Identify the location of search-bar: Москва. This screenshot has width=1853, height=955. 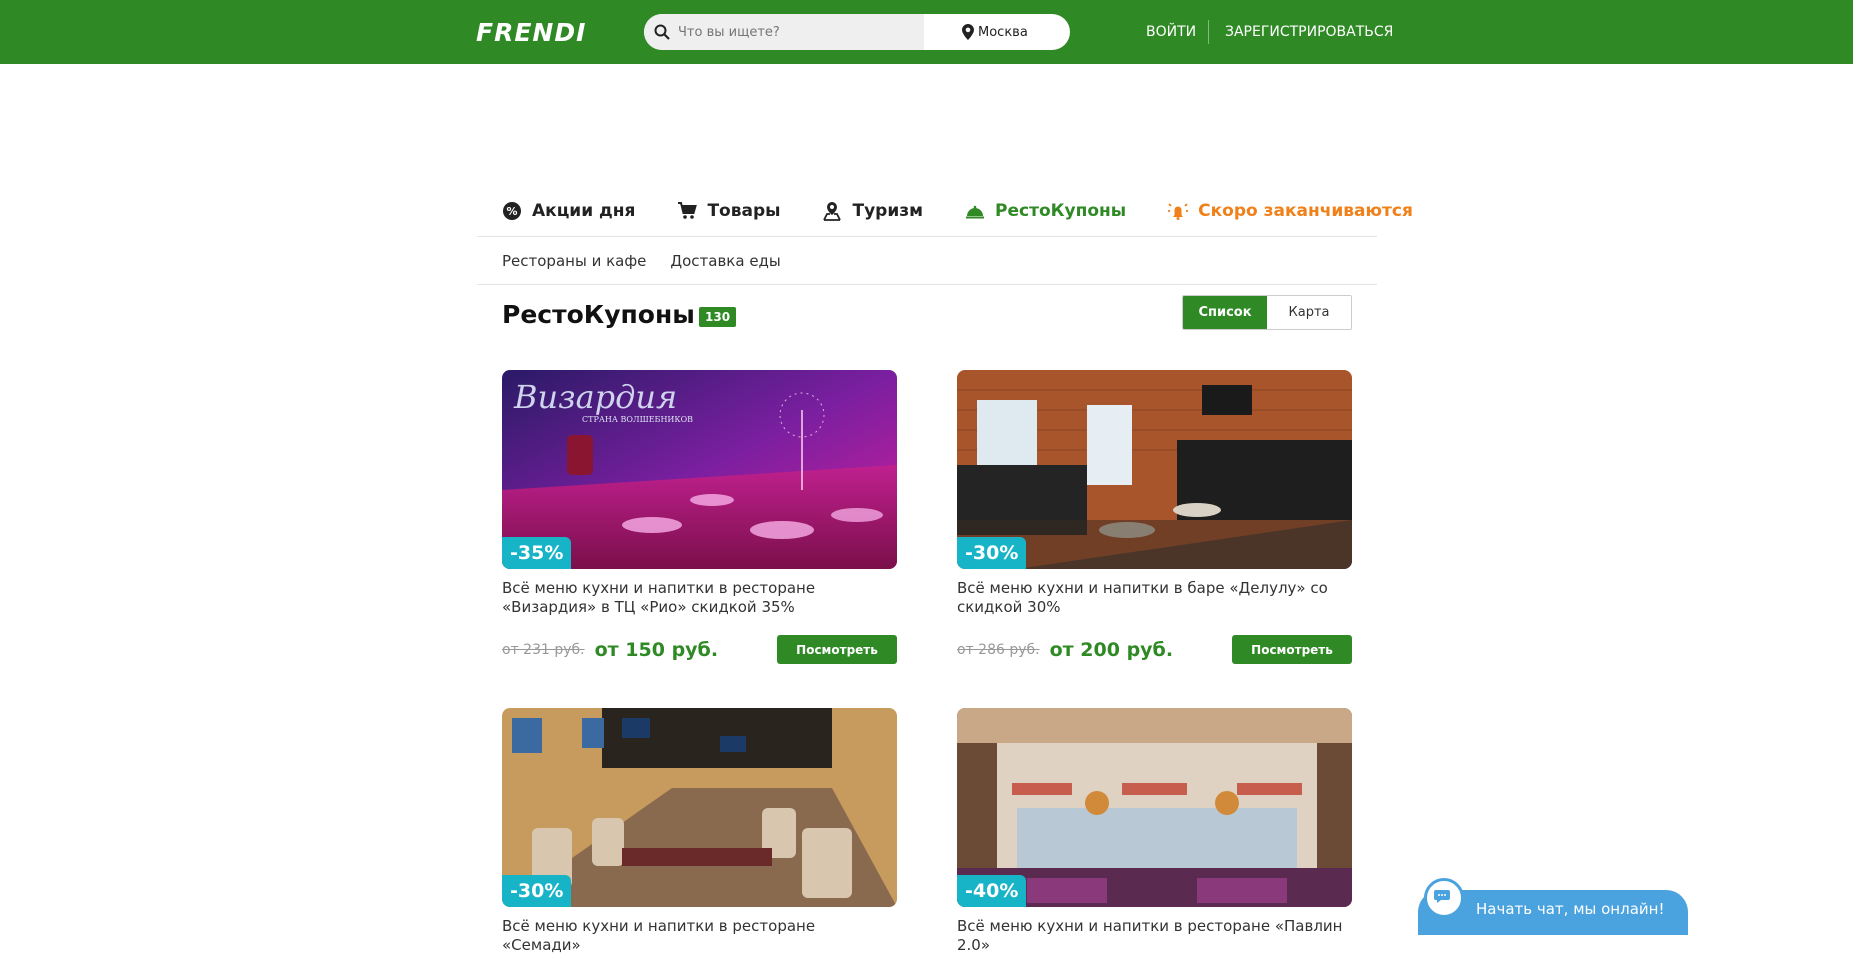
(857, 32).